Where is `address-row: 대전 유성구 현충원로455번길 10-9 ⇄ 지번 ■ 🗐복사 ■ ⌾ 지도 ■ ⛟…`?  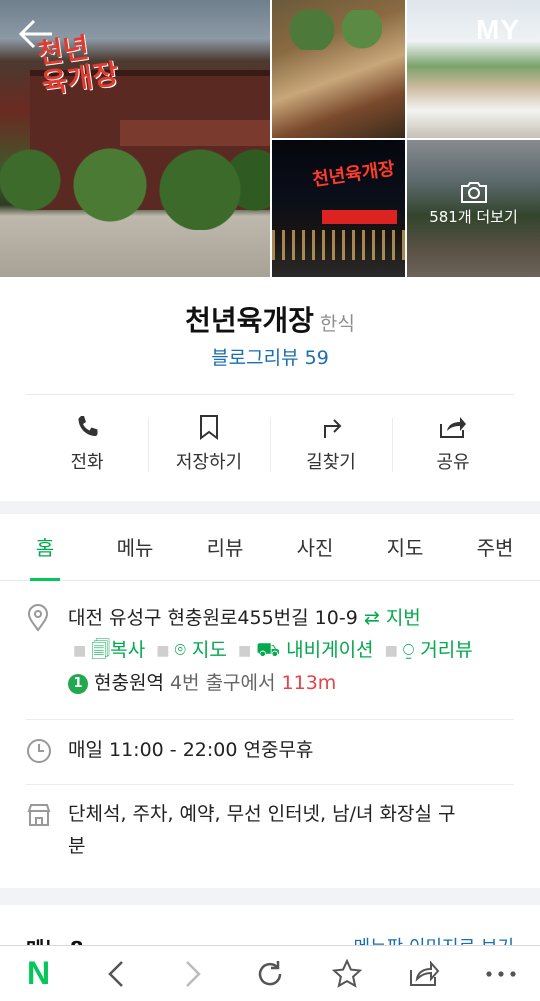 address-row: 대전 유성구 현충원로455번길 10-9 ⇄ 지번 ■ 🗐복사 ■ ⌾ 지도 ■ ⛟… is located at coordinates (270, 657).